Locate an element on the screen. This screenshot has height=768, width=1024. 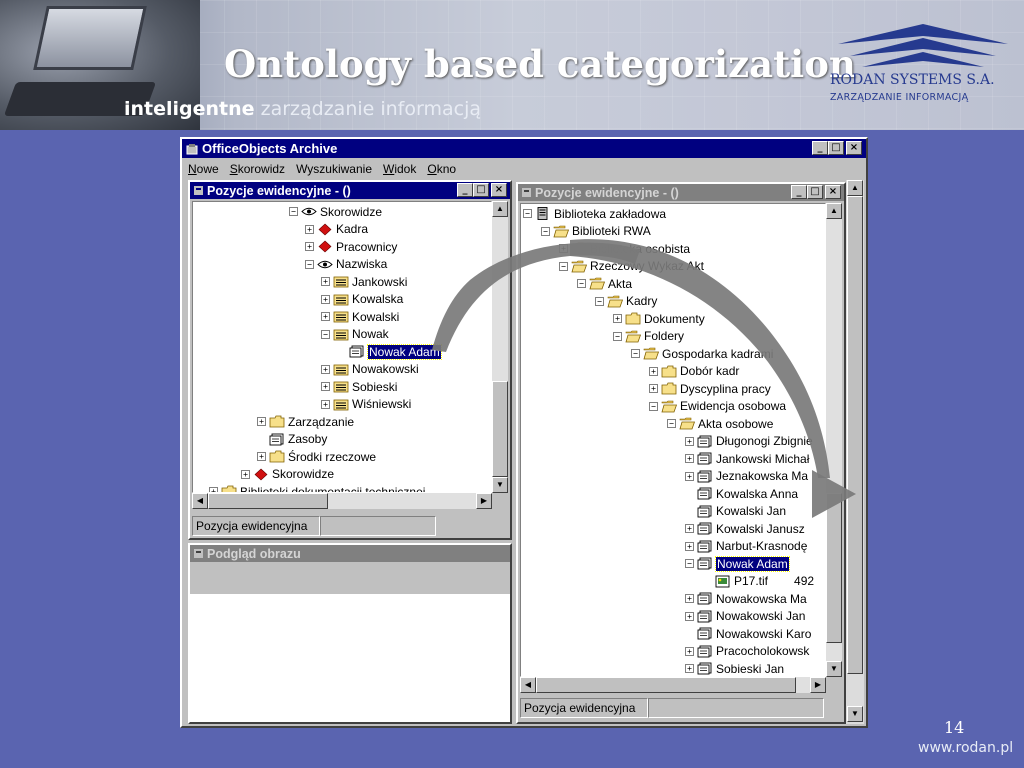
tree-node: − Gospodarka kadrami is located at coordinates (702, 353).